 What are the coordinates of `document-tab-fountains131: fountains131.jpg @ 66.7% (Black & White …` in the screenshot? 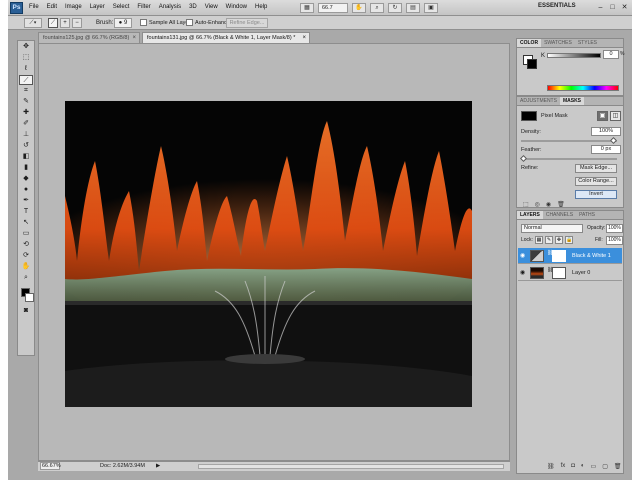 It's located at (226, 37).